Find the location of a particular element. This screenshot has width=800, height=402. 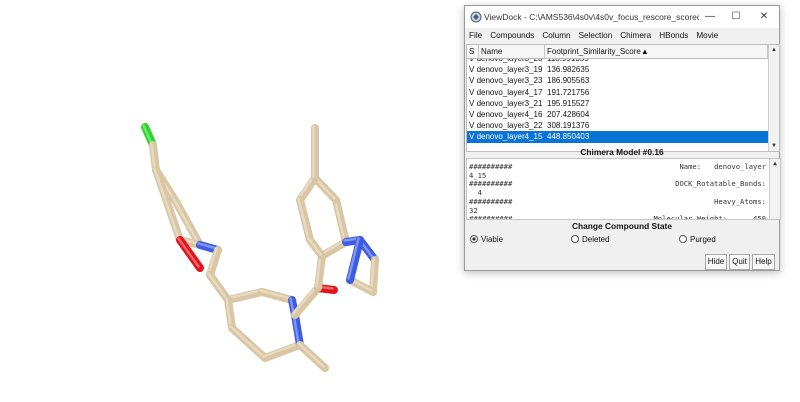

menu-compounds: Compounds is located at coordinates (512, 35).